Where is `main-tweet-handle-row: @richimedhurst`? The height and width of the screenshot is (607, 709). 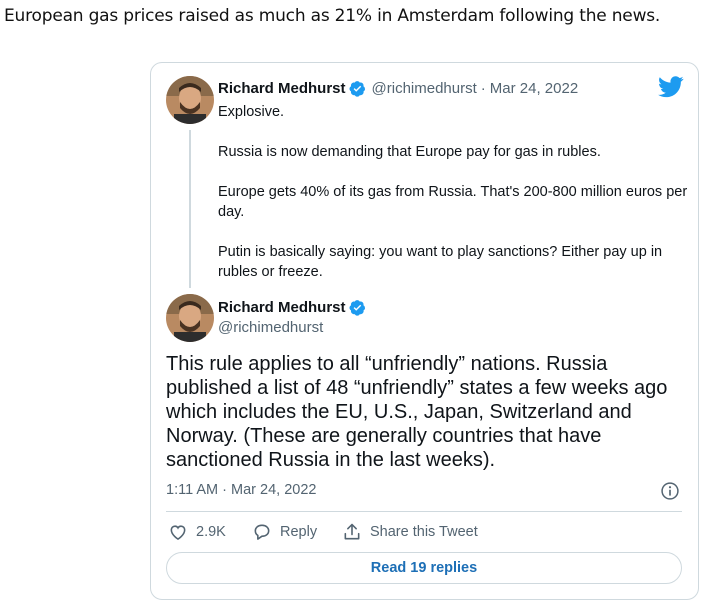
main-tweet-handle-row: @richimedhurst is located at coordinates (270, 327).